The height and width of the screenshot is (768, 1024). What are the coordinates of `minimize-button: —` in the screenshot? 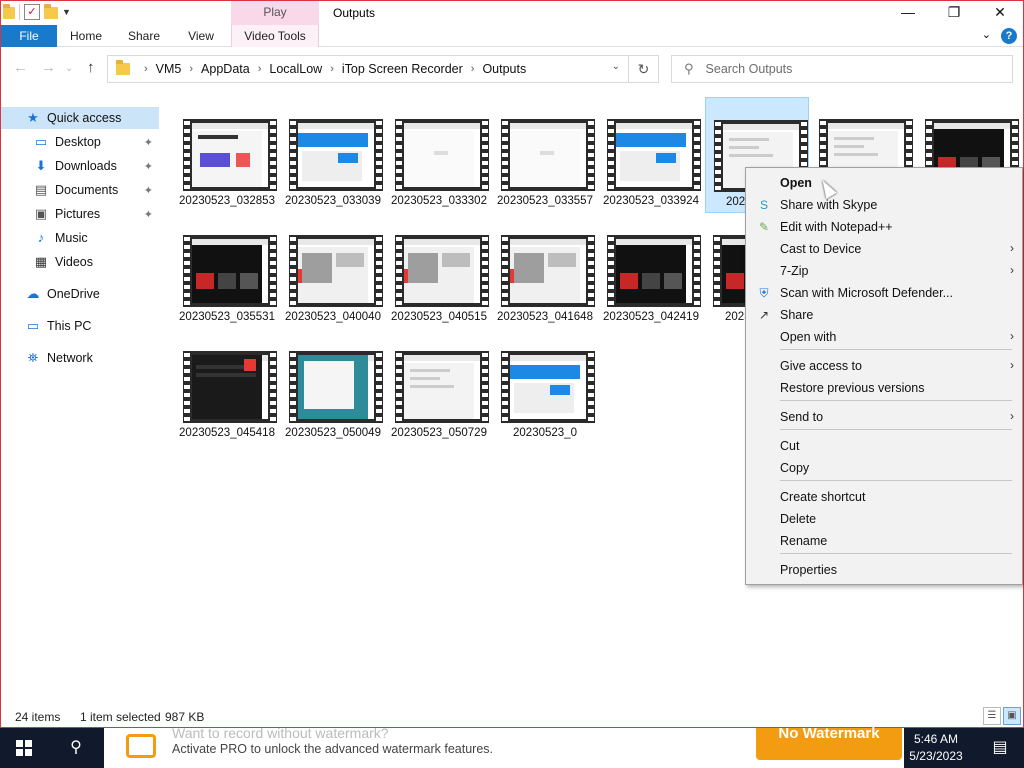 It's located at (908, 13).